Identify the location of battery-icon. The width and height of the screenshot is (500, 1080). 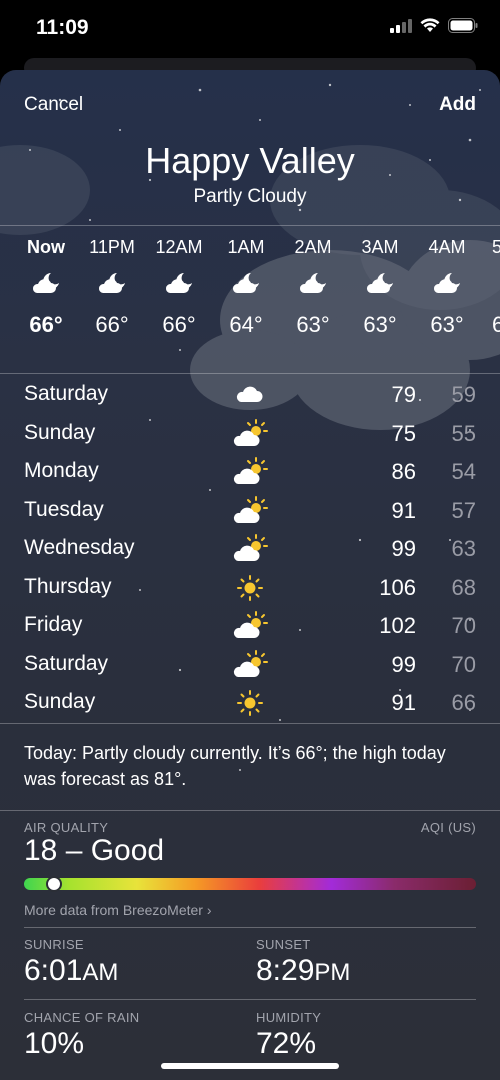
(463, 25).